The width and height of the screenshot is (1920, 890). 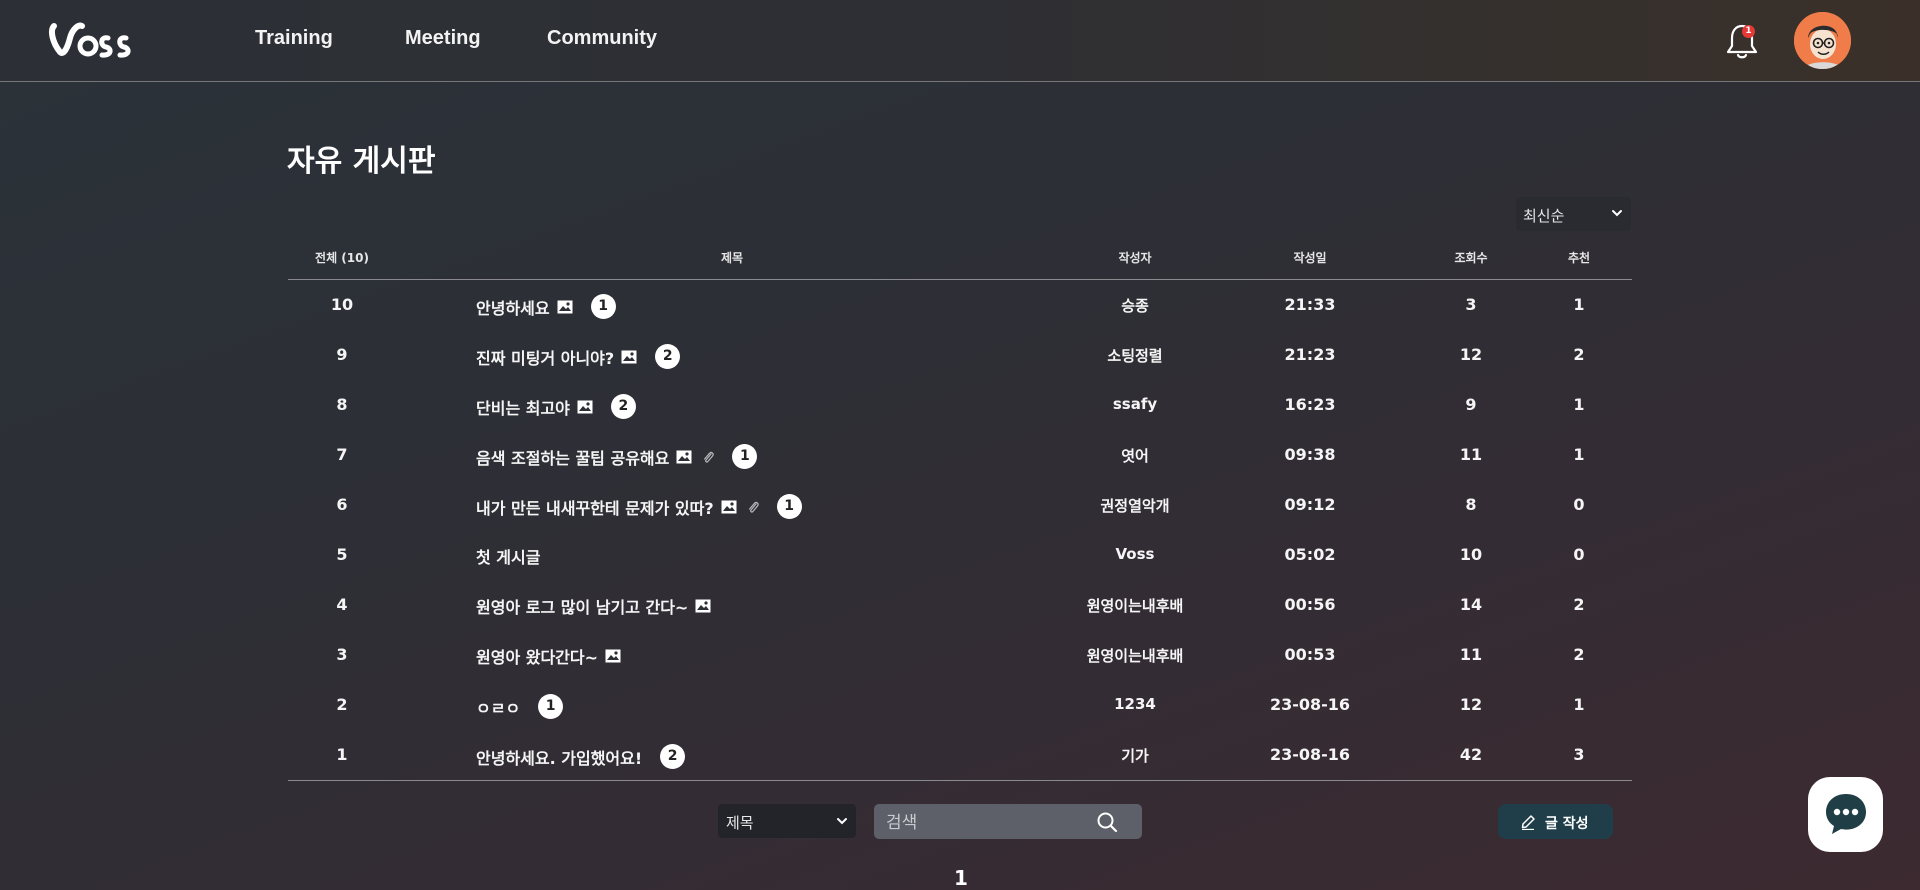 What do you see at coordinates (1617, 213) in the screenshot?
I see `chevron-down-icon` at bounding box center [1617, 213].